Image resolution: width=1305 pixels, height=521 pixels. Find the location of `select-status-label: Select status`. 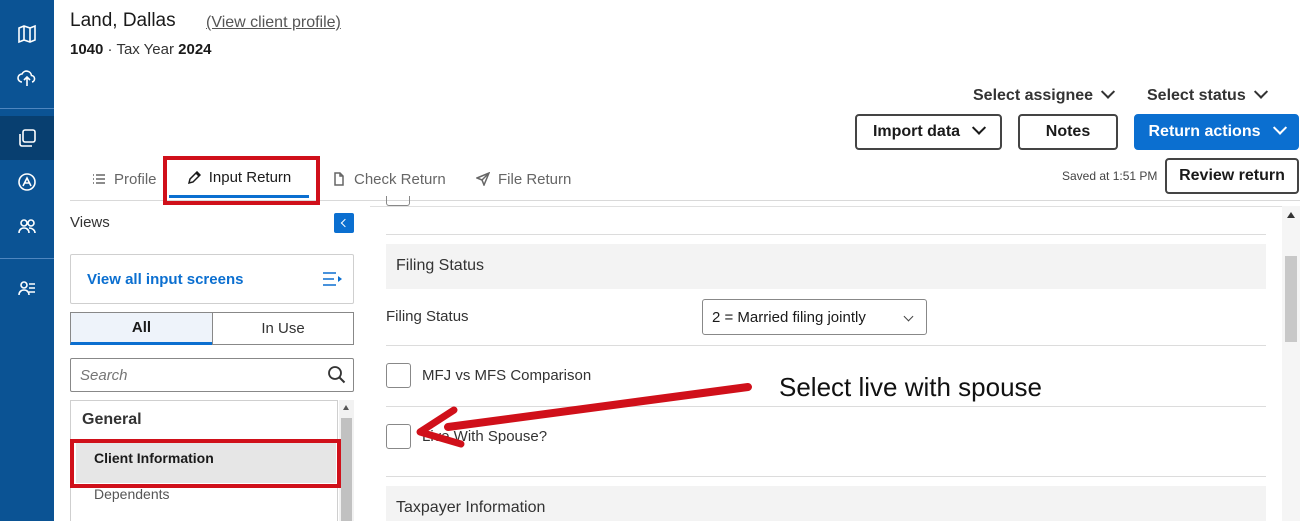

select-status-label: Select status is located at coordinates (1196, 95).